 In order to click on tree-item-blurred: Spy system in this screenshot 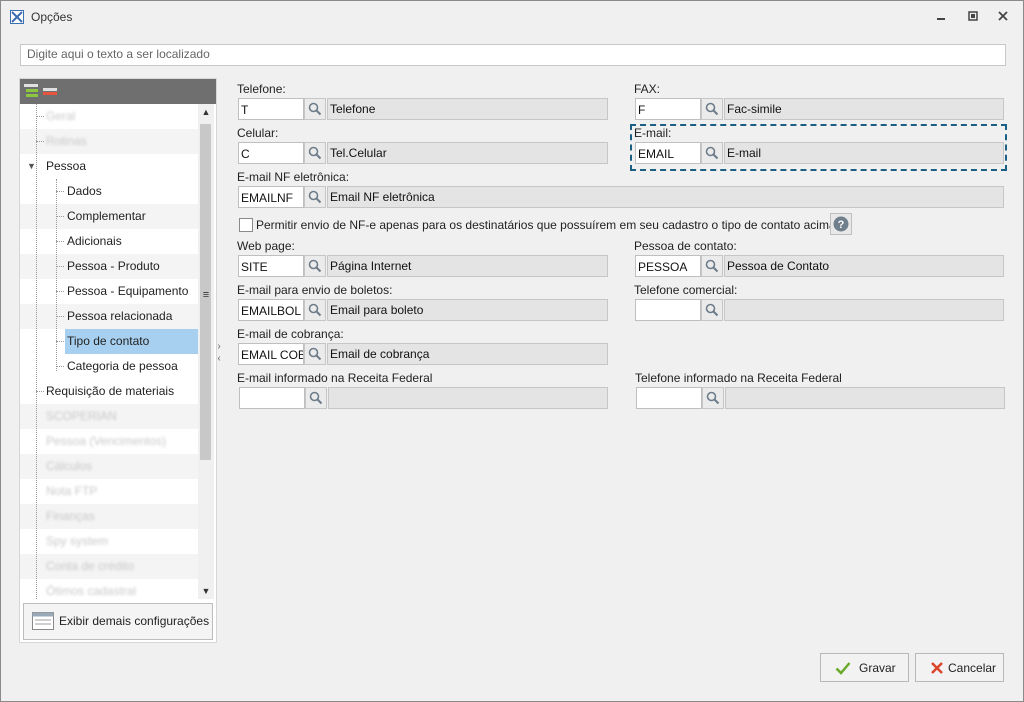, I will do `click(77, 541)`.